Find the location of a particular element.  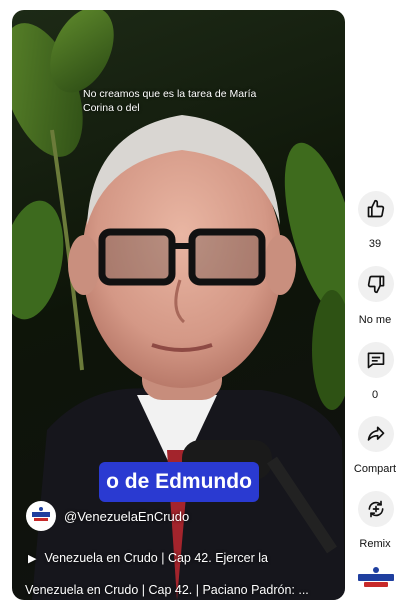

remix-icon is located at coordinates (376, 509).